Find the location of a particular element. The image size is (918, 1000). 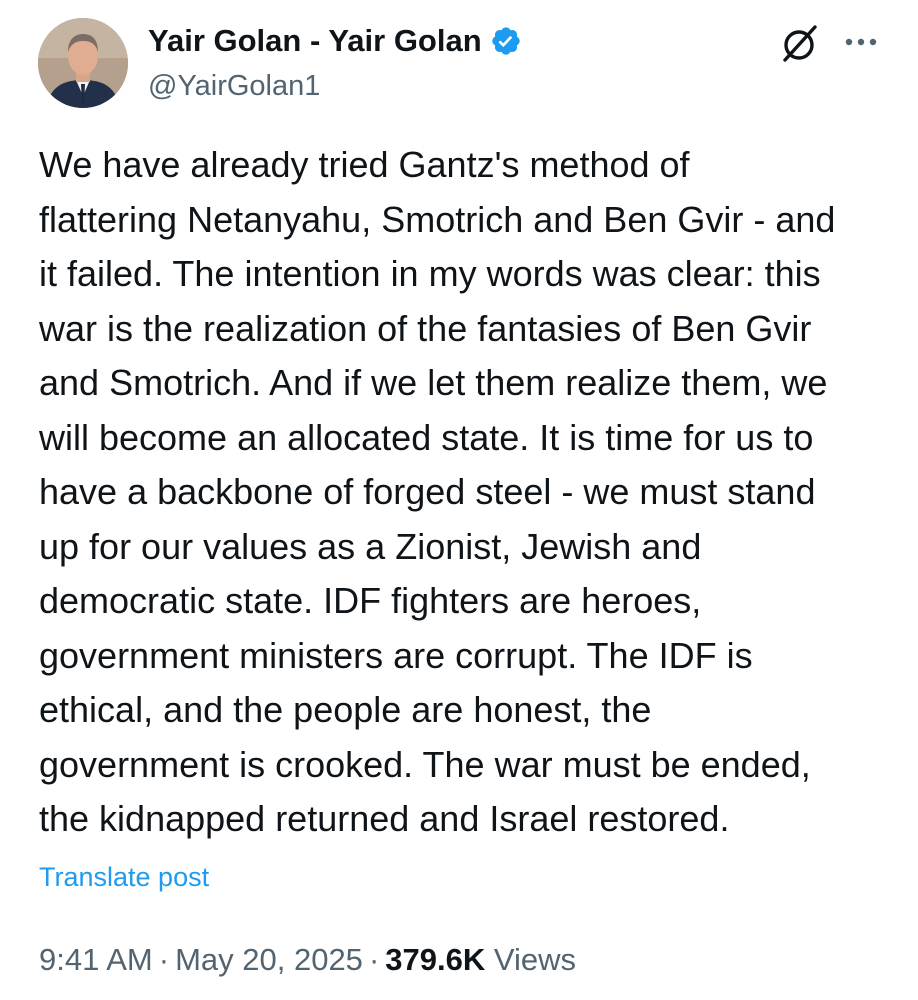

display-name: Yair Golan - Yair Golan is located at coordinates (315, 41).